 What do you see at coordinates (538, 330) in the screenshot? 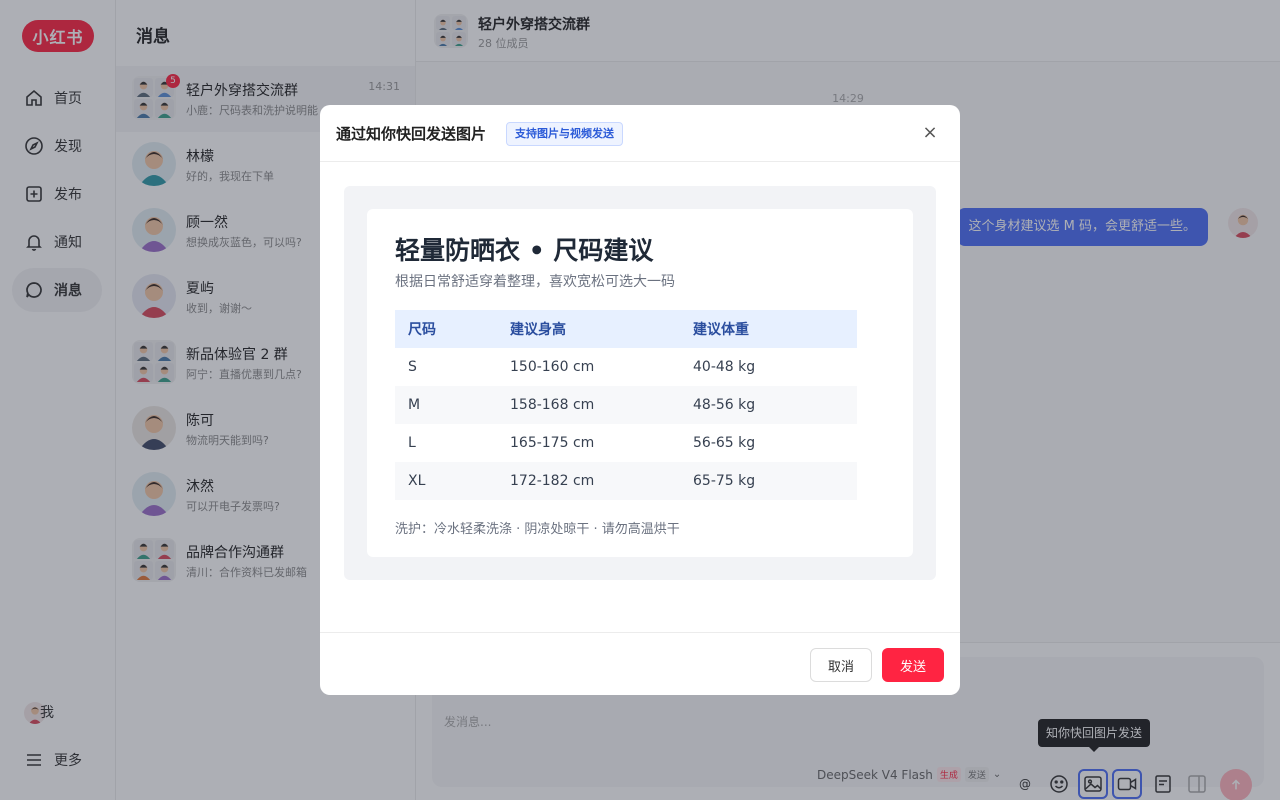
I see `column-header: 建议身高` at bounding box center [538, 330].